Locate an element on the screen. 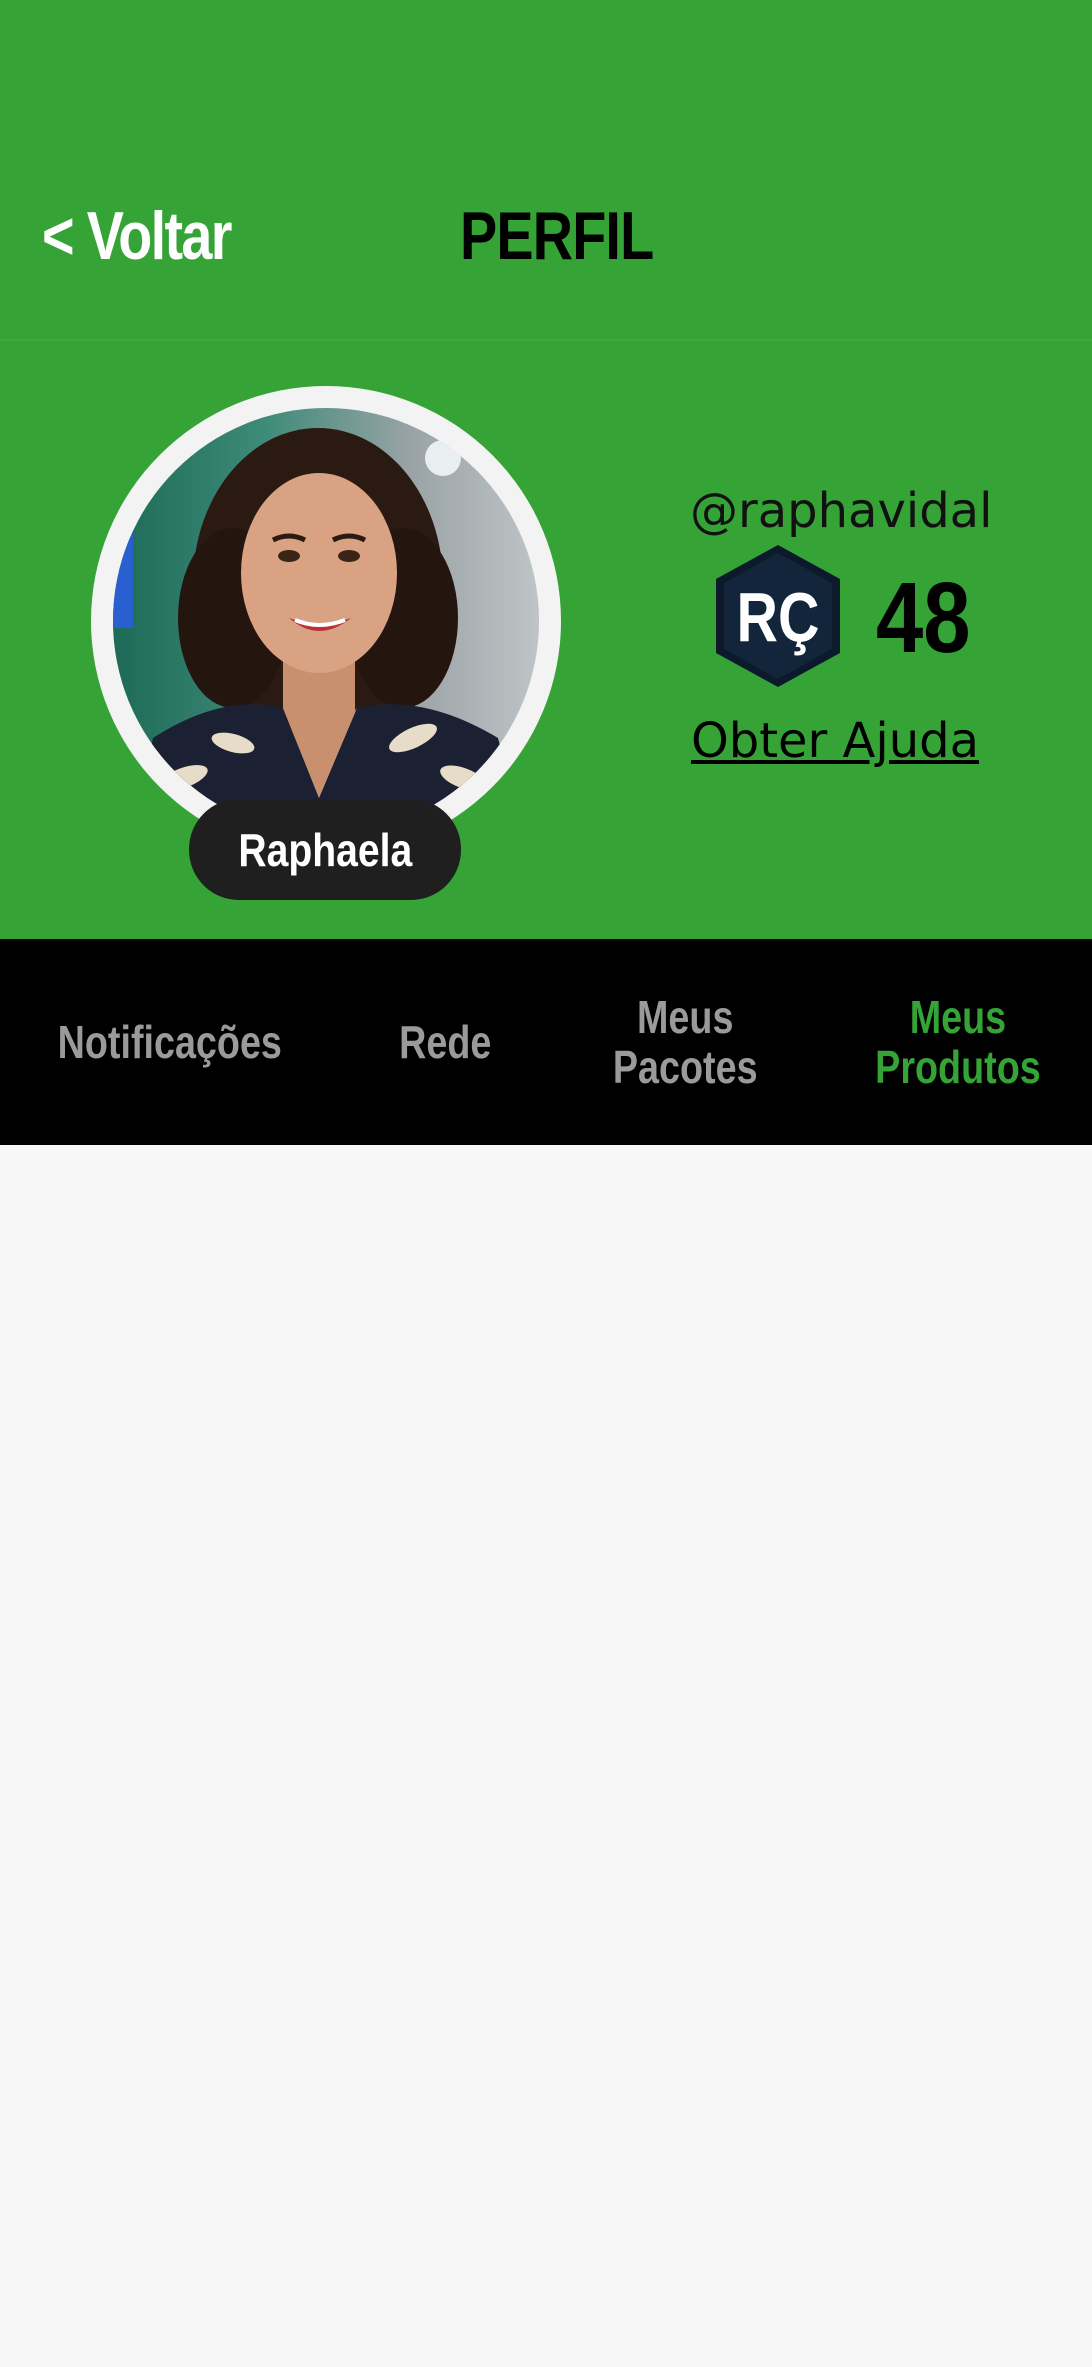 This screenshot has width=1092, height=2367. avatar is located at coordinates (326, 621).